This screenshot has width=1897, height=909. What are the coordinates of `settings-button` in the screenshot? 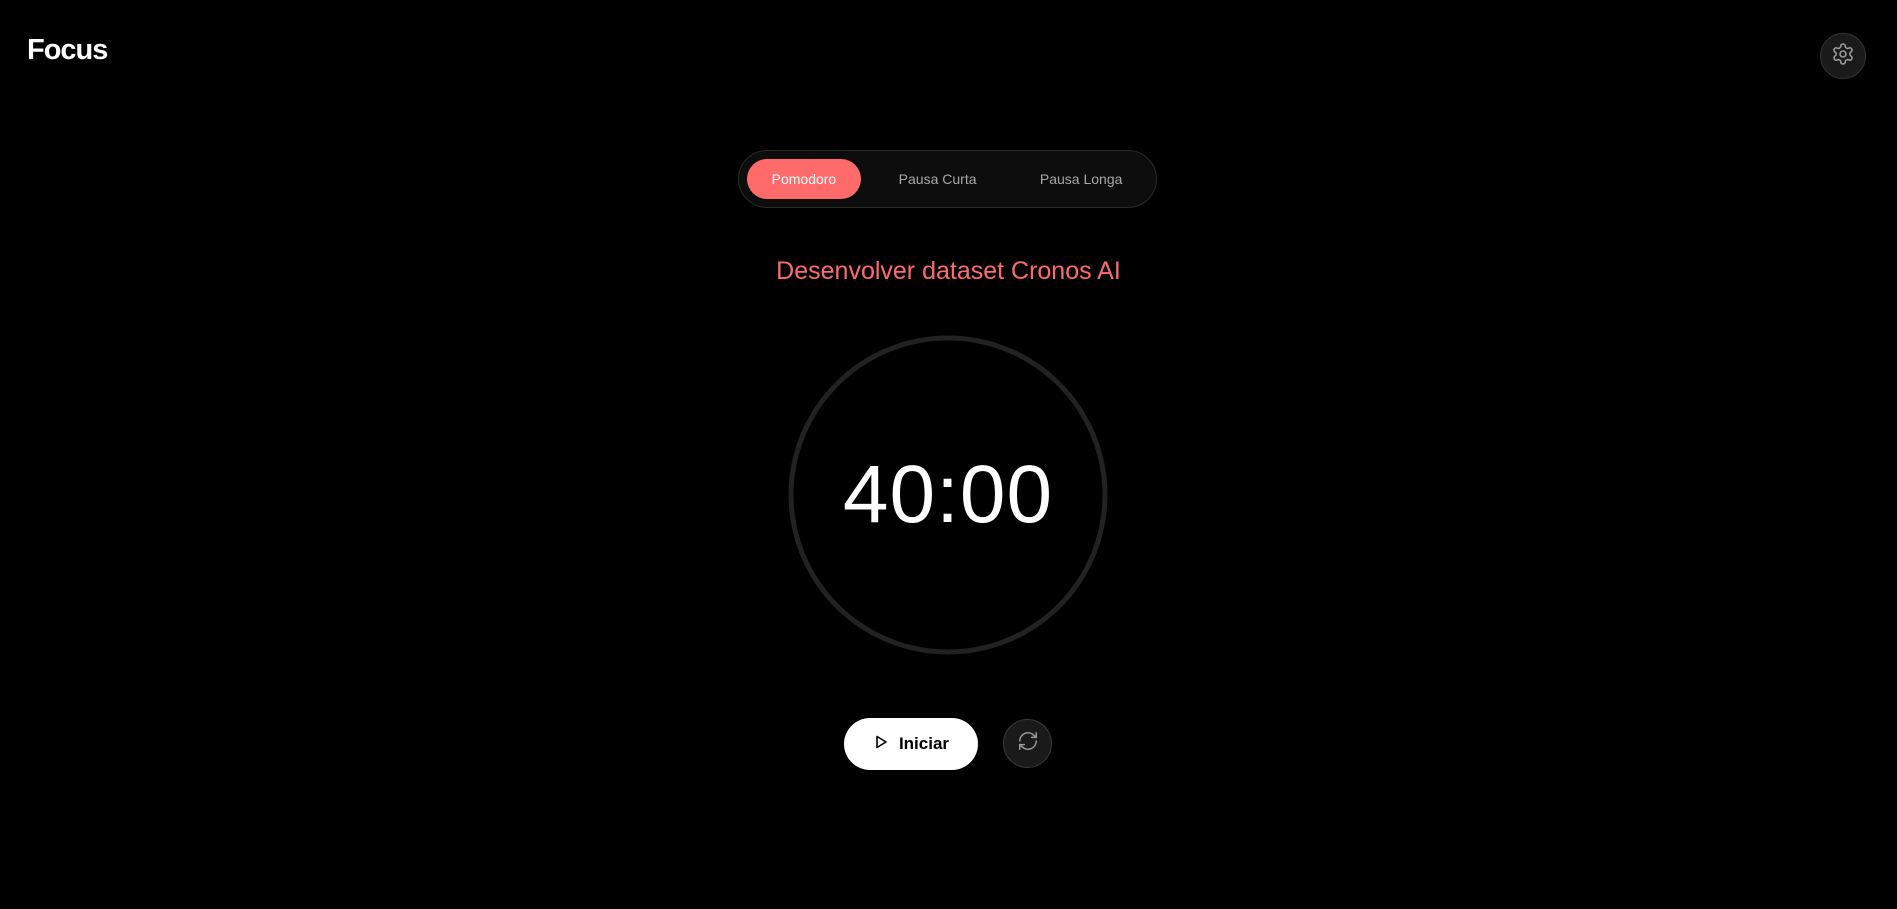 It's located at (1843, 56).